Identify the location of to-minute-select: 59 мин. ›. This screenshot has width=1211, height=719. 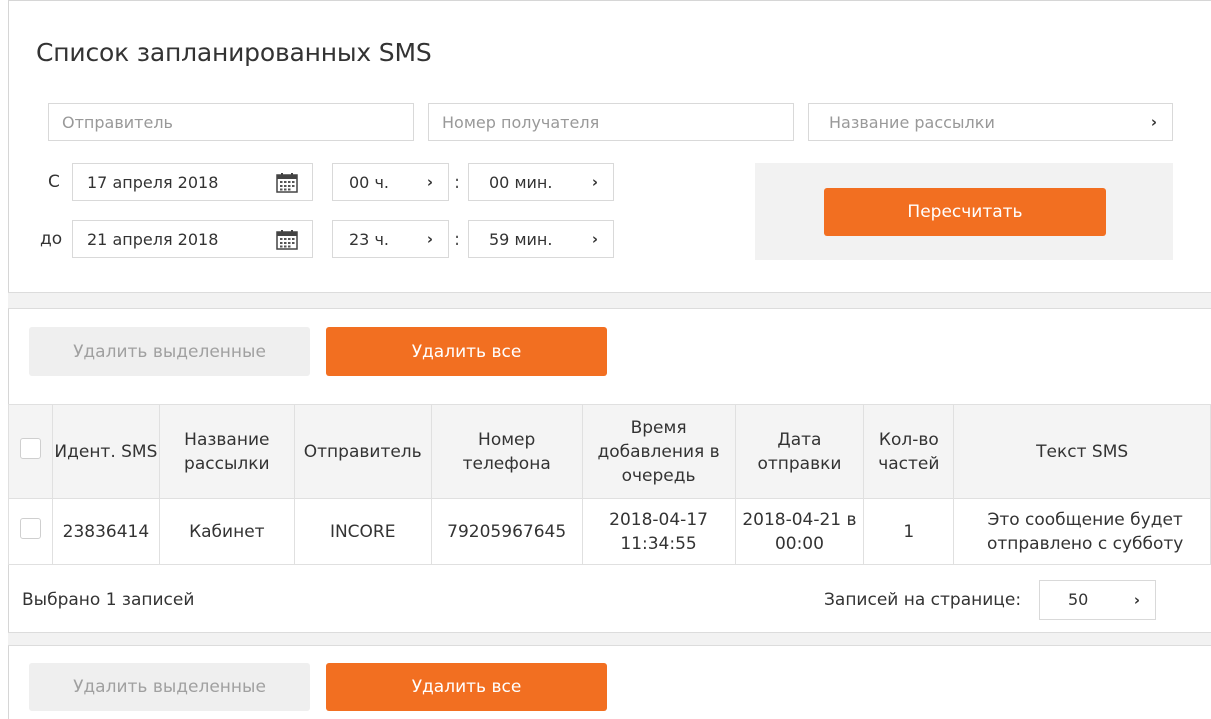
(541, 239).